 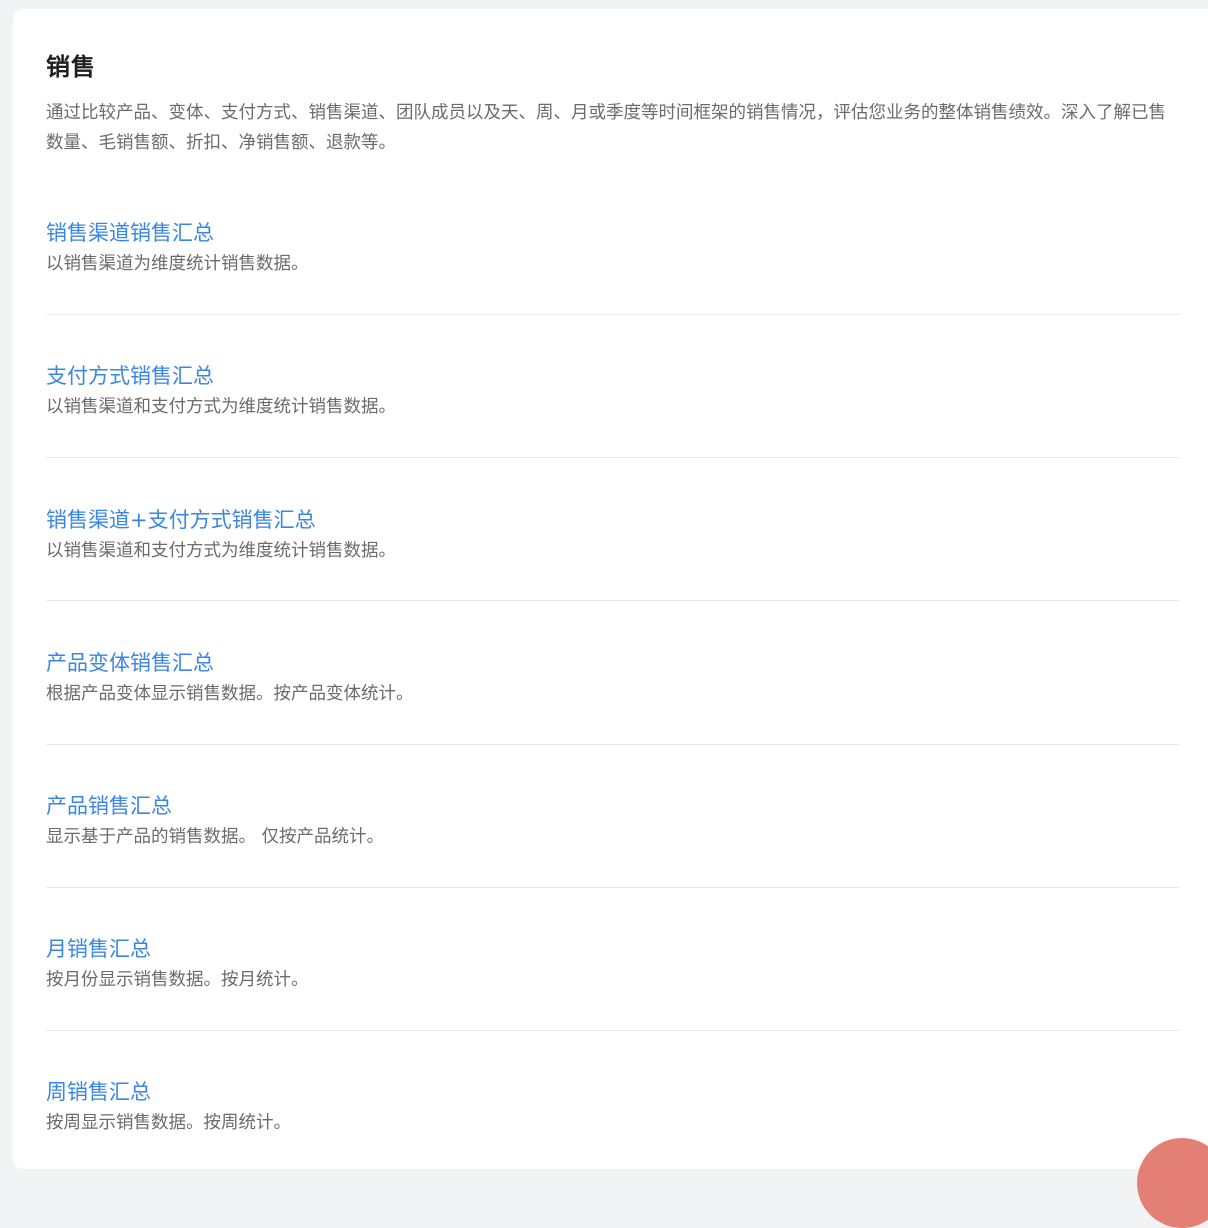 What do you see at coordinates (613, 376) in the screenshot?
I see `report-link-payment-method: 支付方式销售汇总` at bounding box center [613, 376].